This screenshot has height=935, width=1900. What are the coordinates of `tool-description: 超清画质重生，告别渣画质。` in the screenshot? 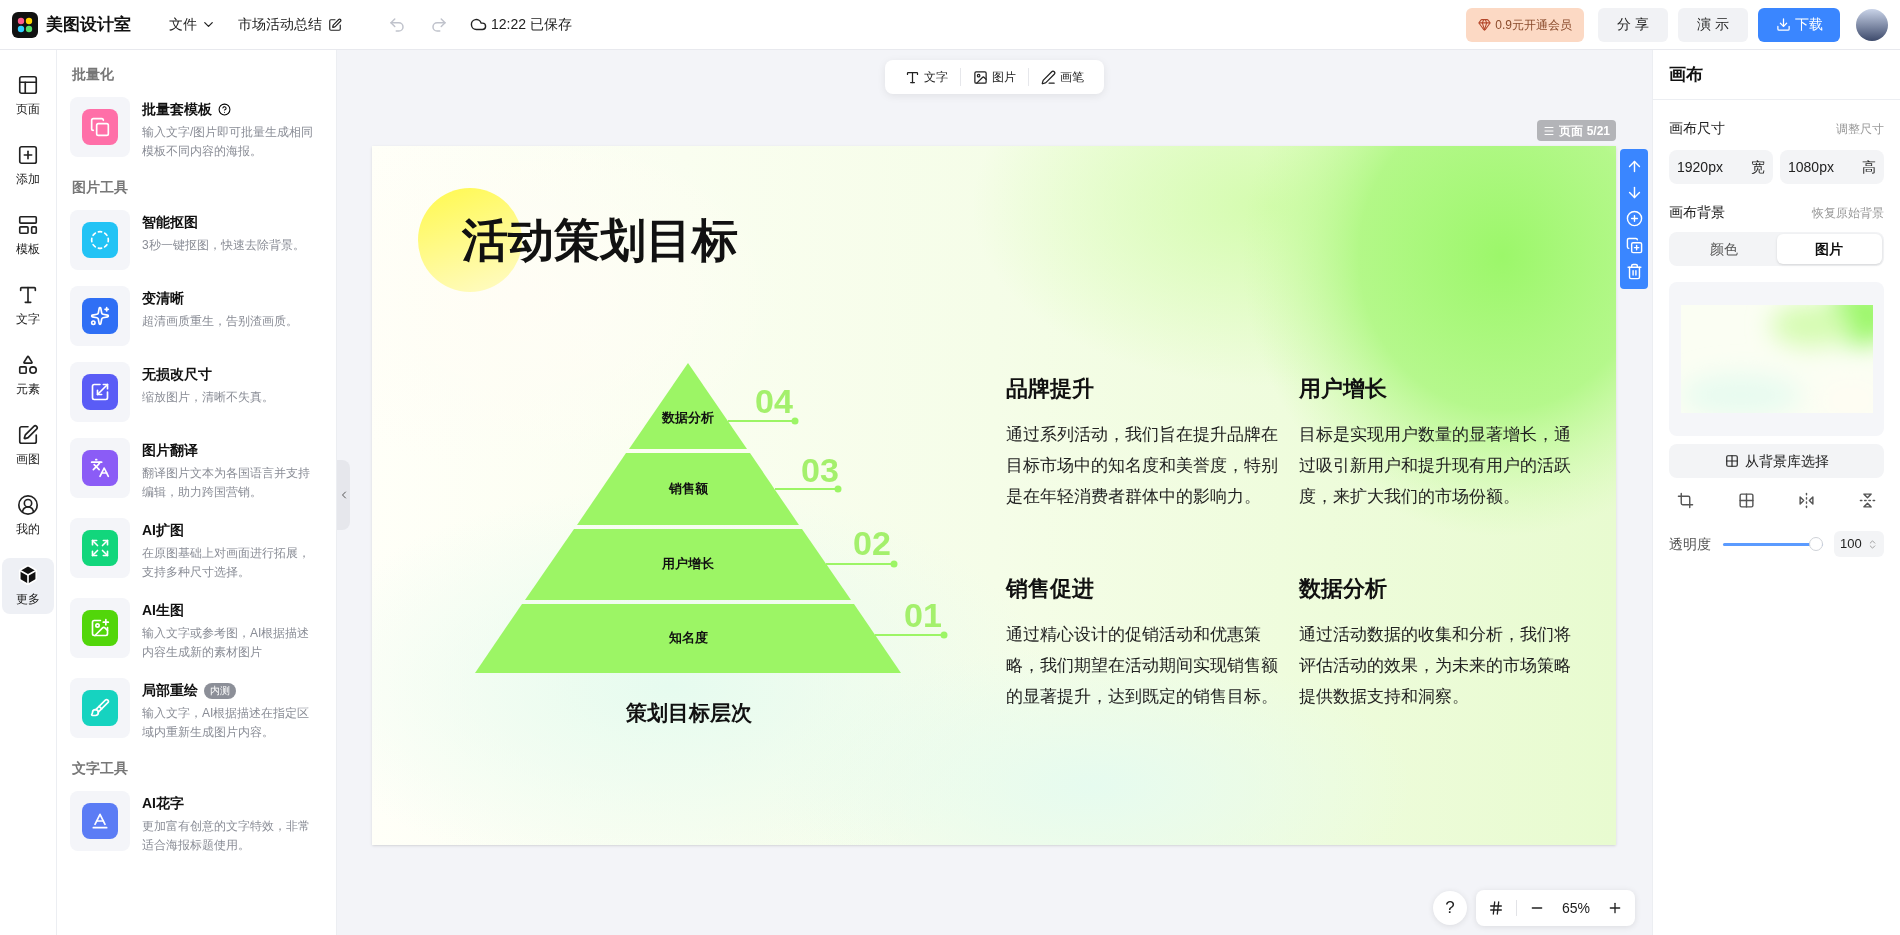 It's located at (220, 321).